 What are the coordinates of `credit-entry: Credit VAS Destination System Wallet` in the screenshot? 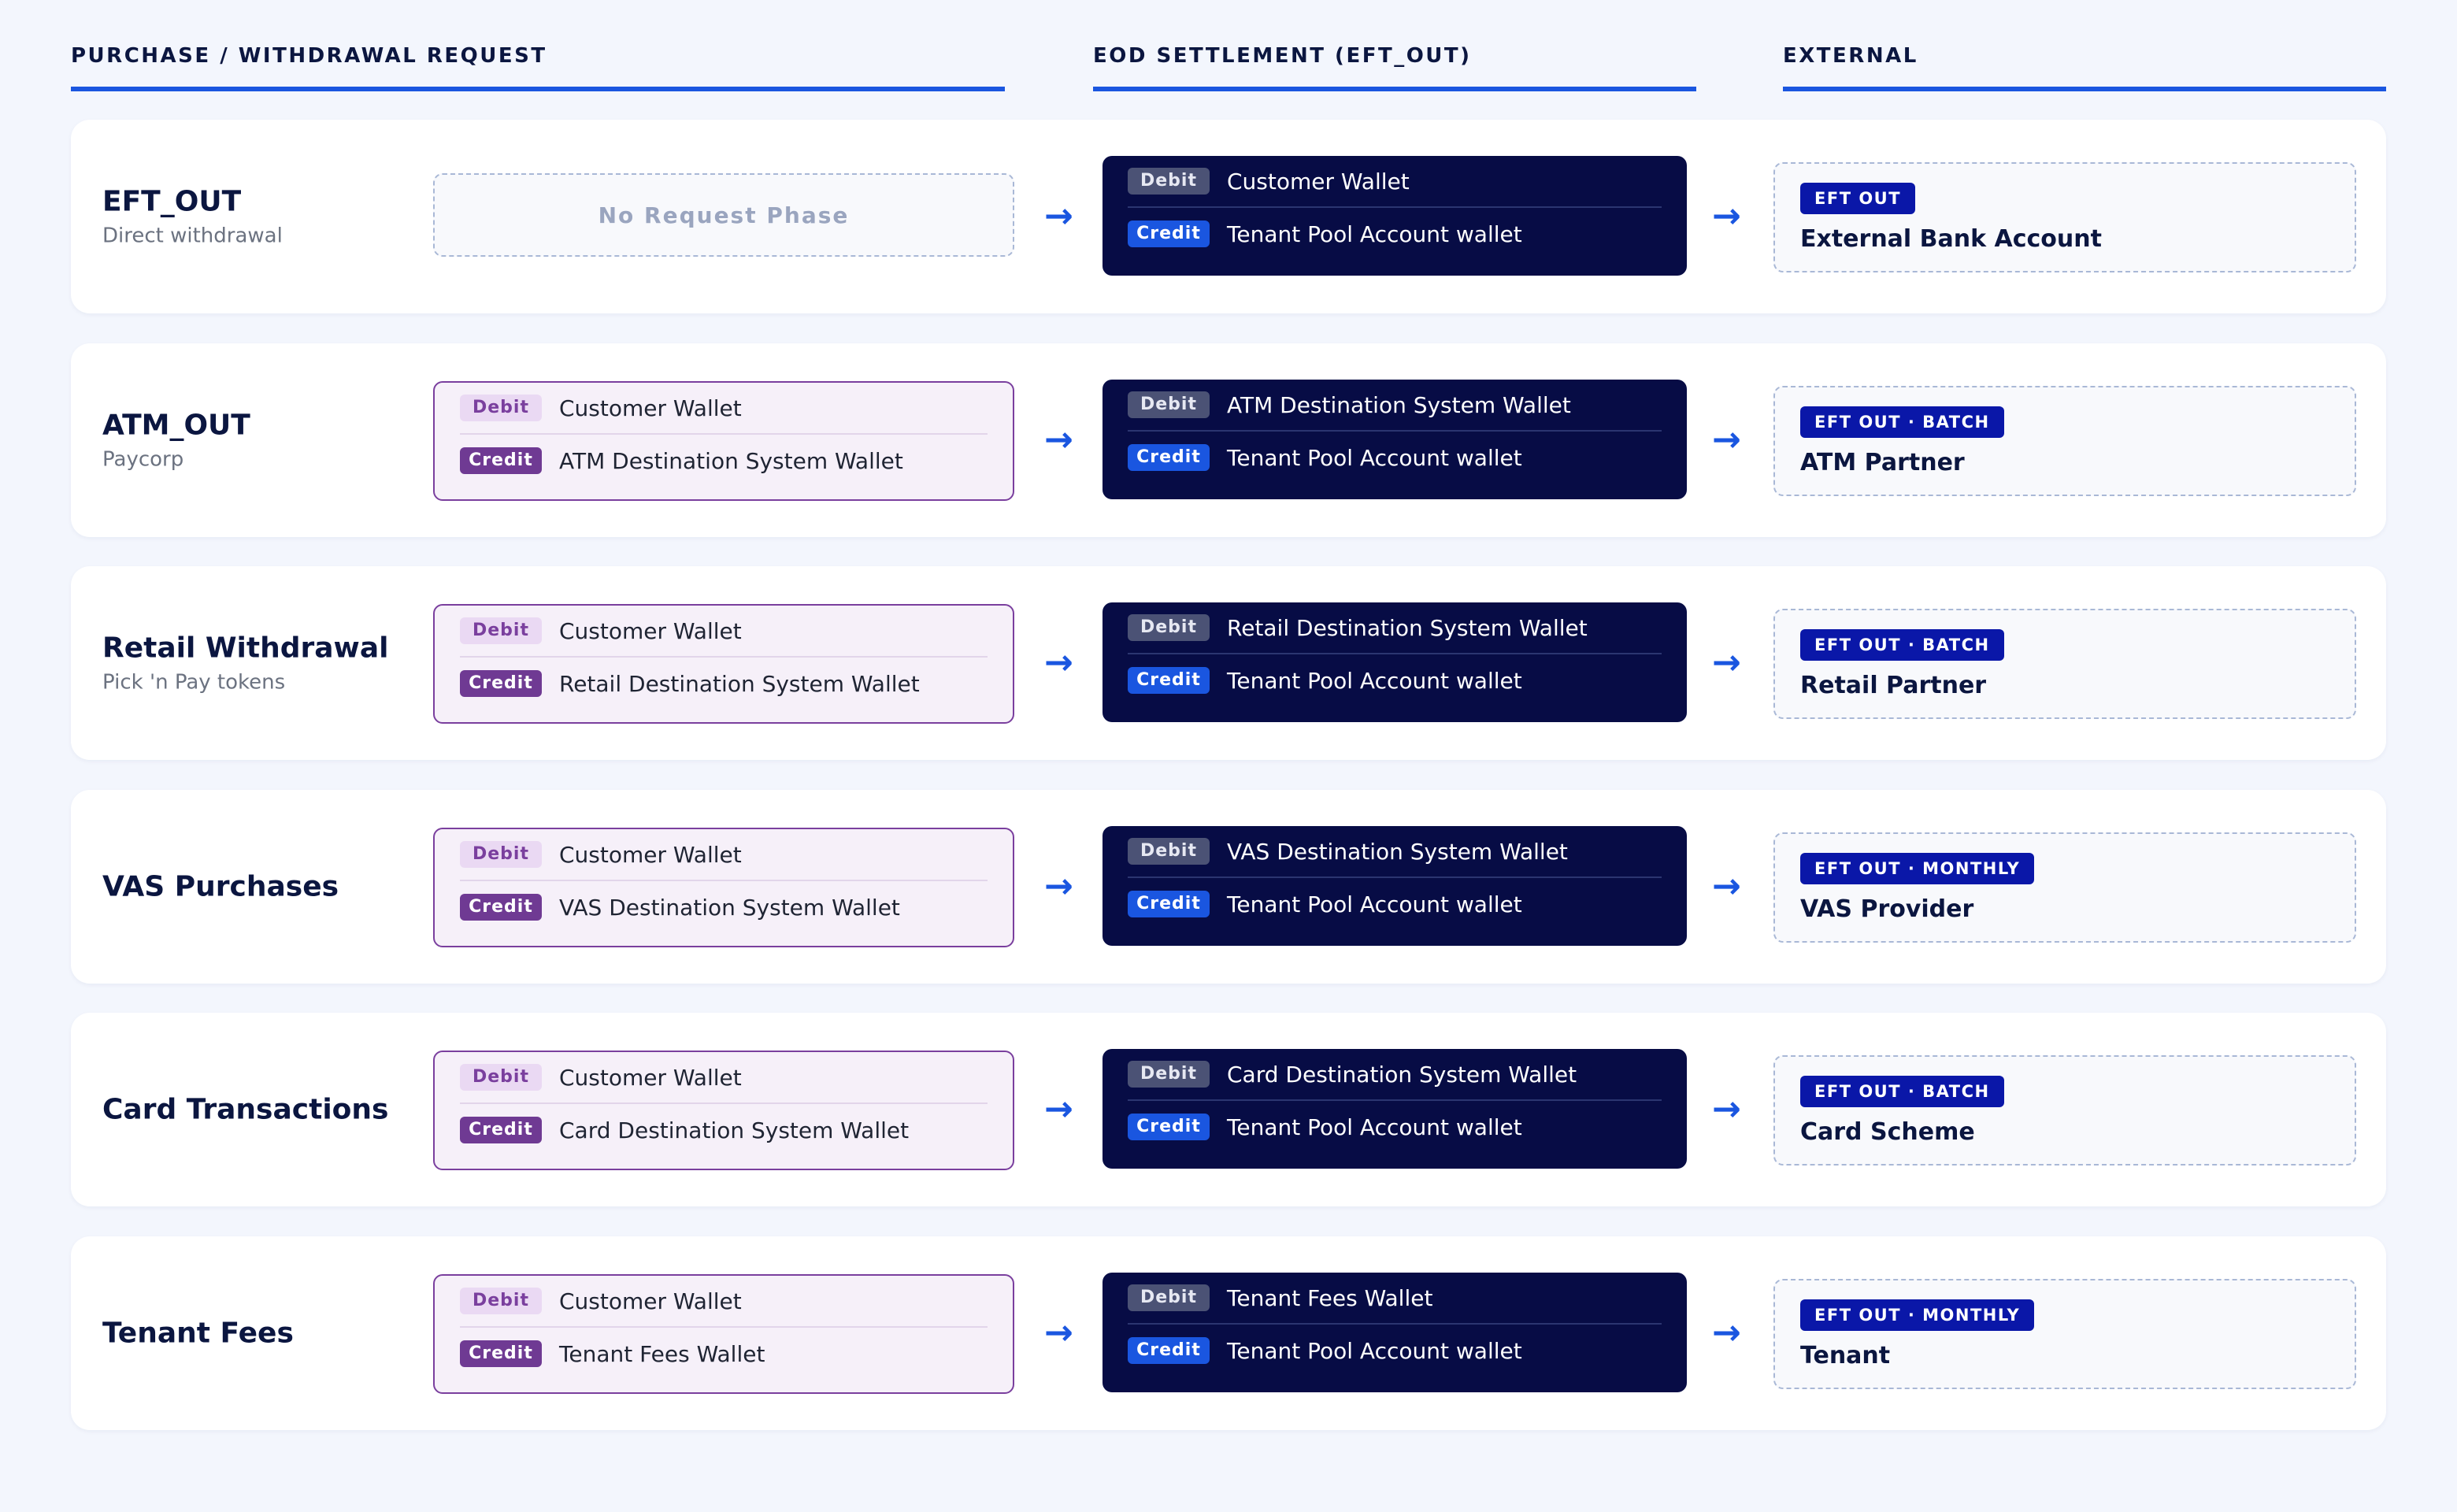 It's located at (724, 907).